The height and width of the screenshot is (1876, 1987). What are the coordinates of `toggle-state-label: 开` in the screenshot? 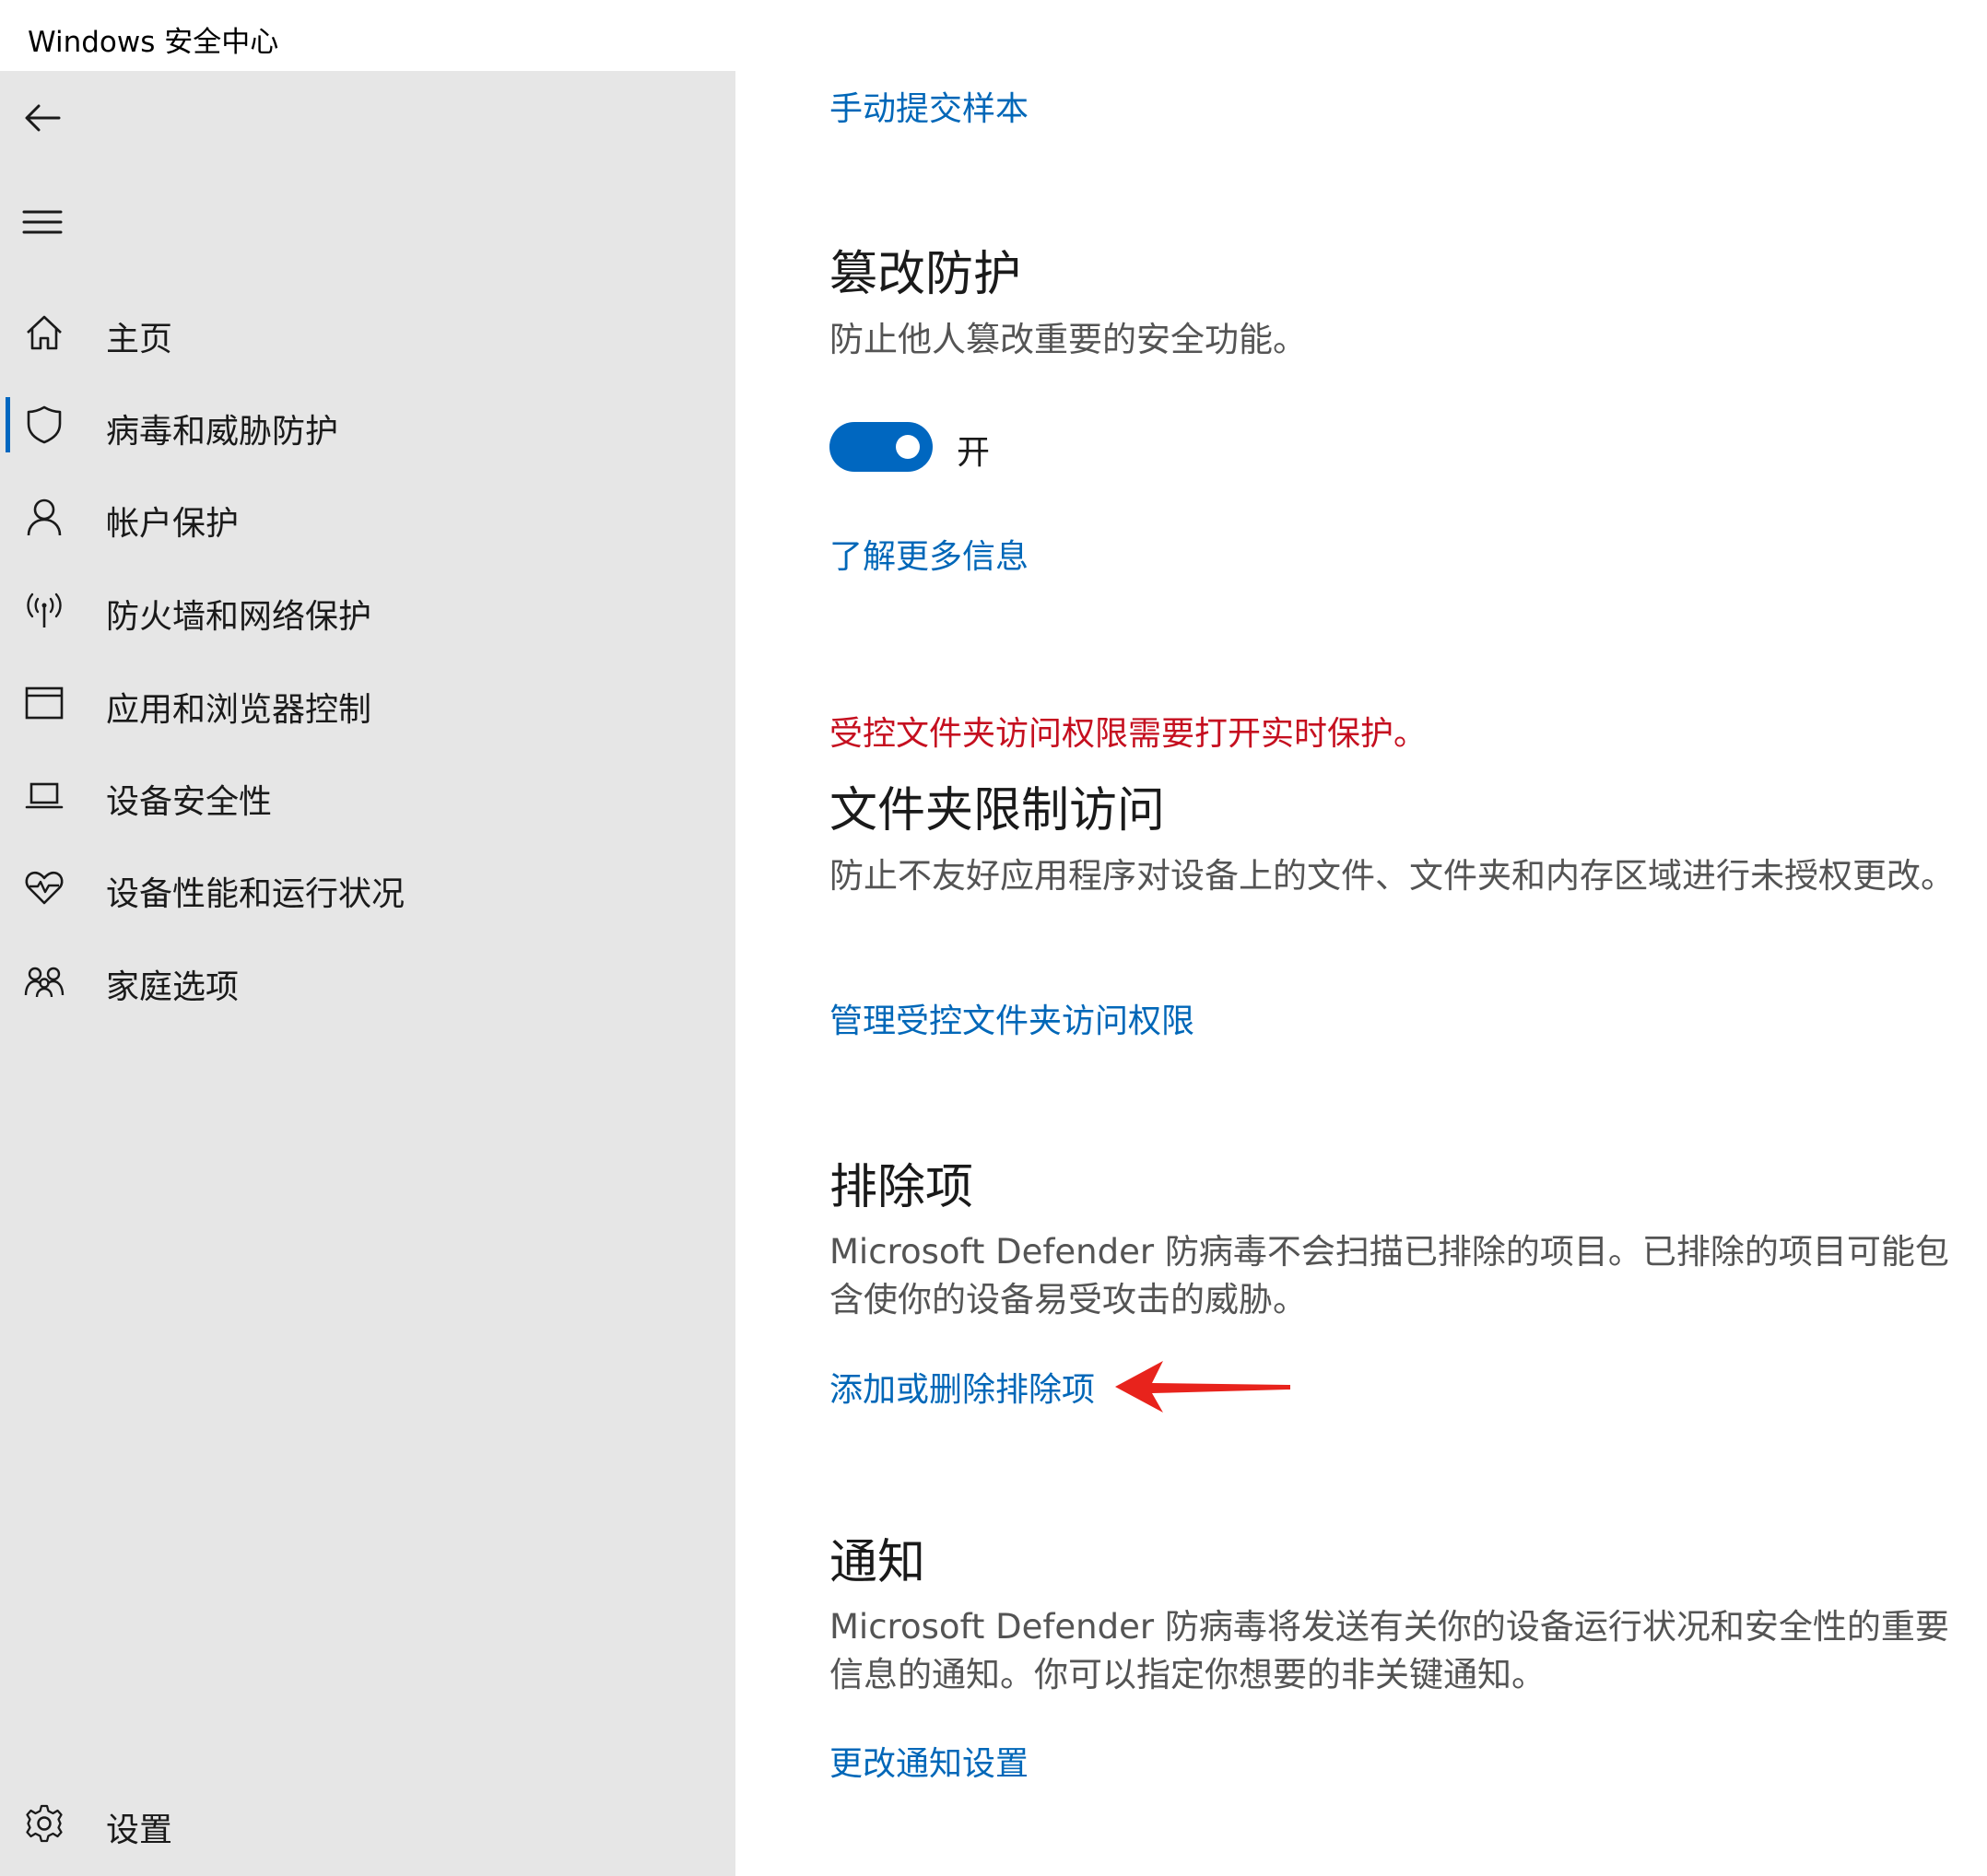 It's located at (974, 453).